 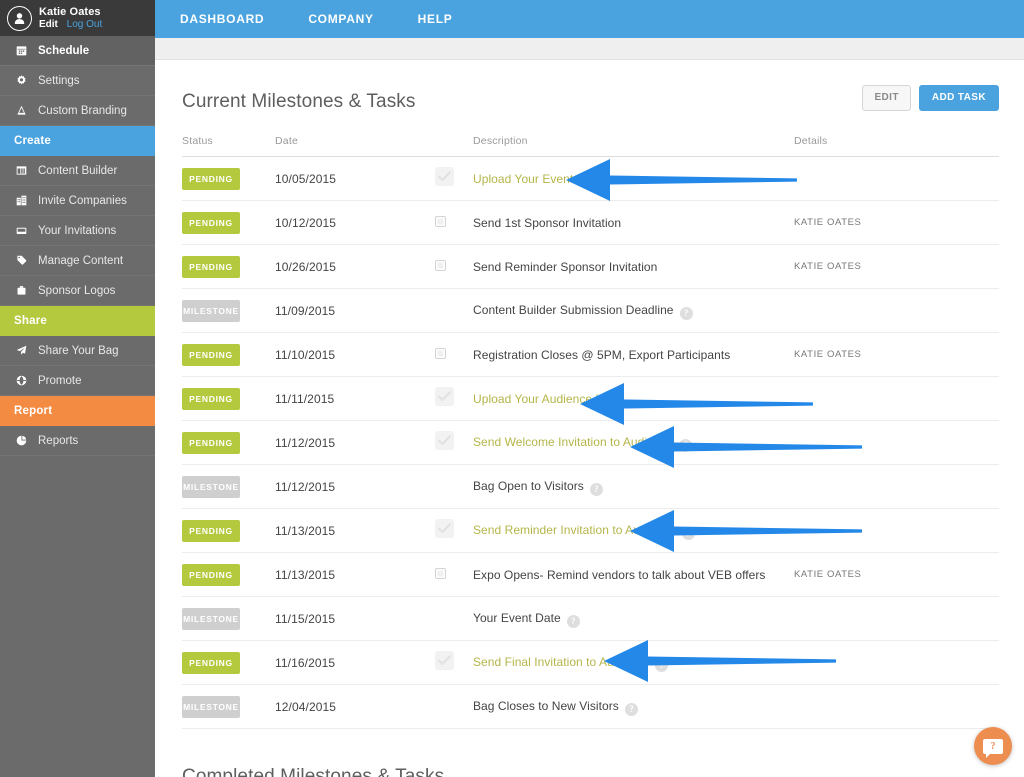 I want to click on description-link: Send Final Invitation to Audience, so click(x=561, y=662).